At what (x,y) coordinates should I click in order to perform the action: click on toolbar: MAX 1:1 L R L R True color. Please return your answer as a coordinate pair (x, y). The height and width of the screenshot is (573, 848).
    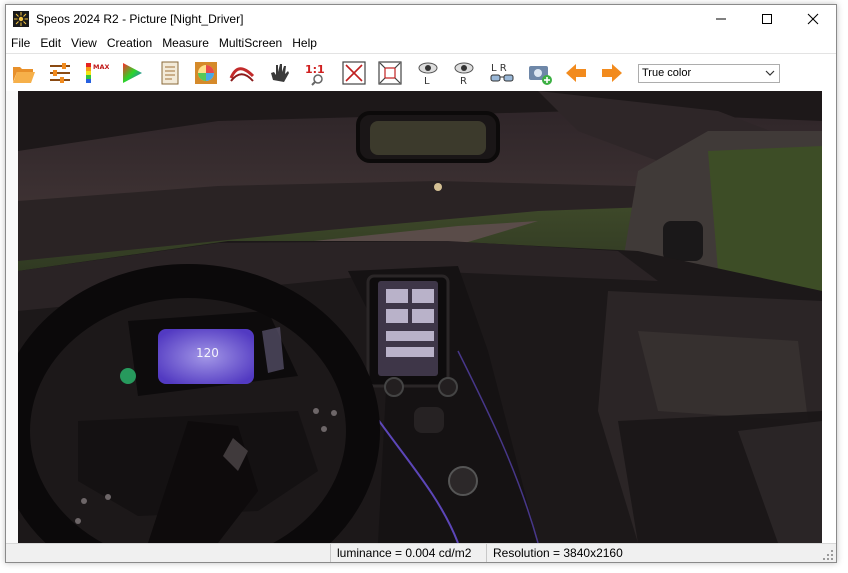
    Looking at the image, I should click on (421, 73).